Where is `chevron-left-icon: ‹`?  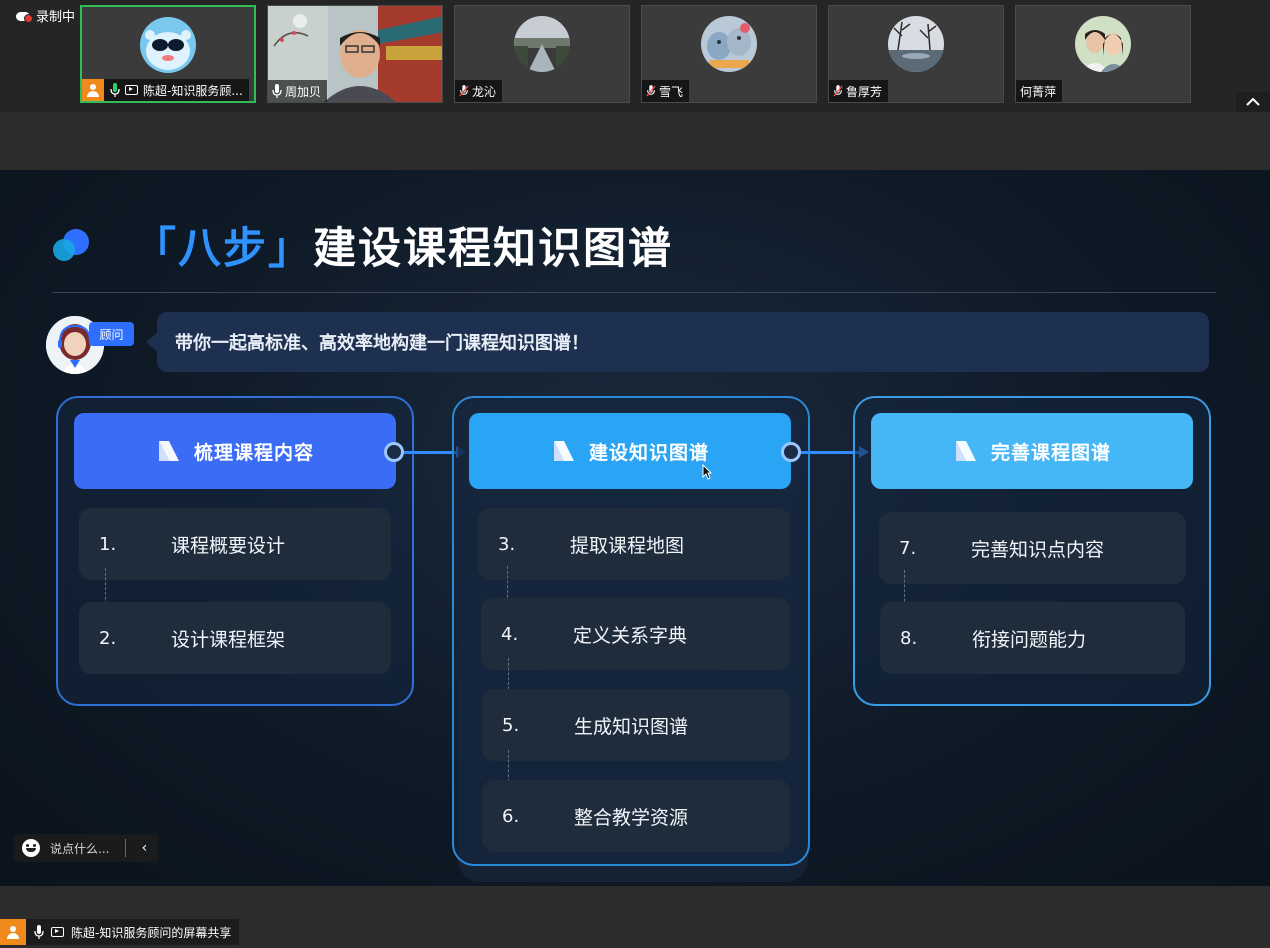 chevron-left-icon: ‹ is located at coordinates (144, 848).